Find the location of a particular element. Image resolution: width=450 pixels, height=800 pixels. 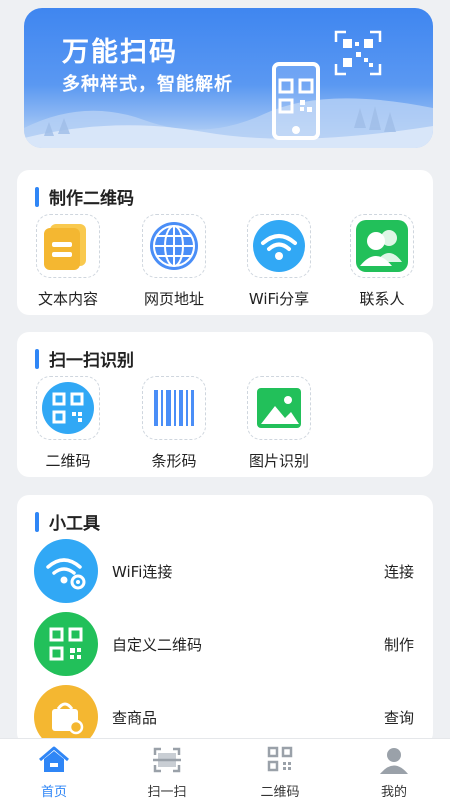

tool-wifi-connect: WiFi连接 连接 is located at coordinates (224, 573).